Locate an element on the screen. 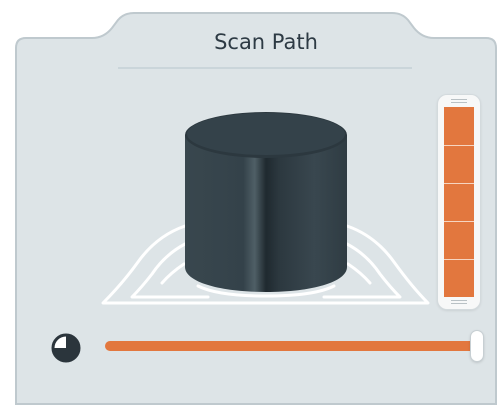  meter-track is located at coordinates (459, 202).